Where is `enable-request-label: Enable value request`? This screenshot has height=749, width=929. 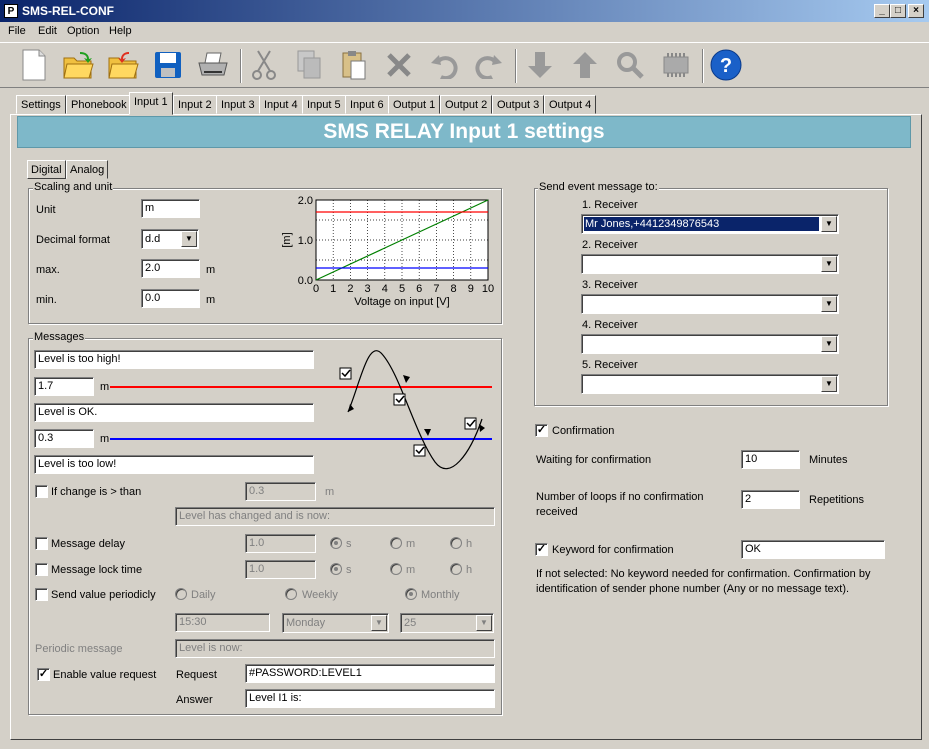 enable-request-label: Enable value request is located at coordinates (105, 675).